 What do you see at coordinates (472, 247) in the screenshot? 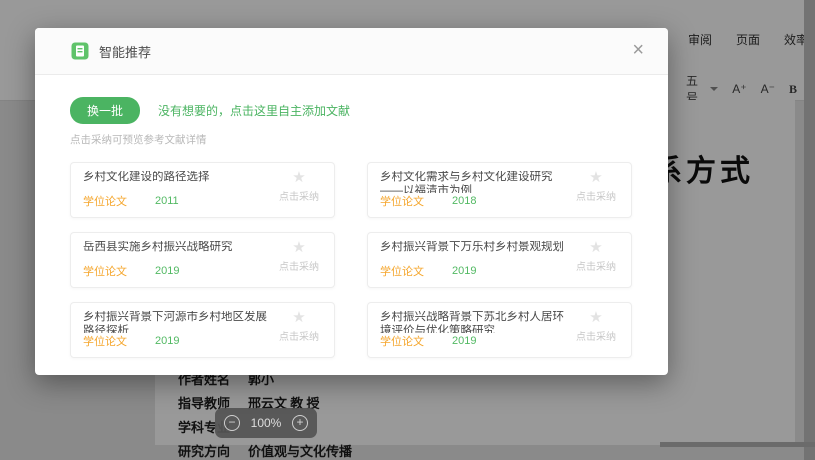
I see `card-title: 乡村振兴背景下万乐村乡村景观规划` at bounding box center [472, 247].